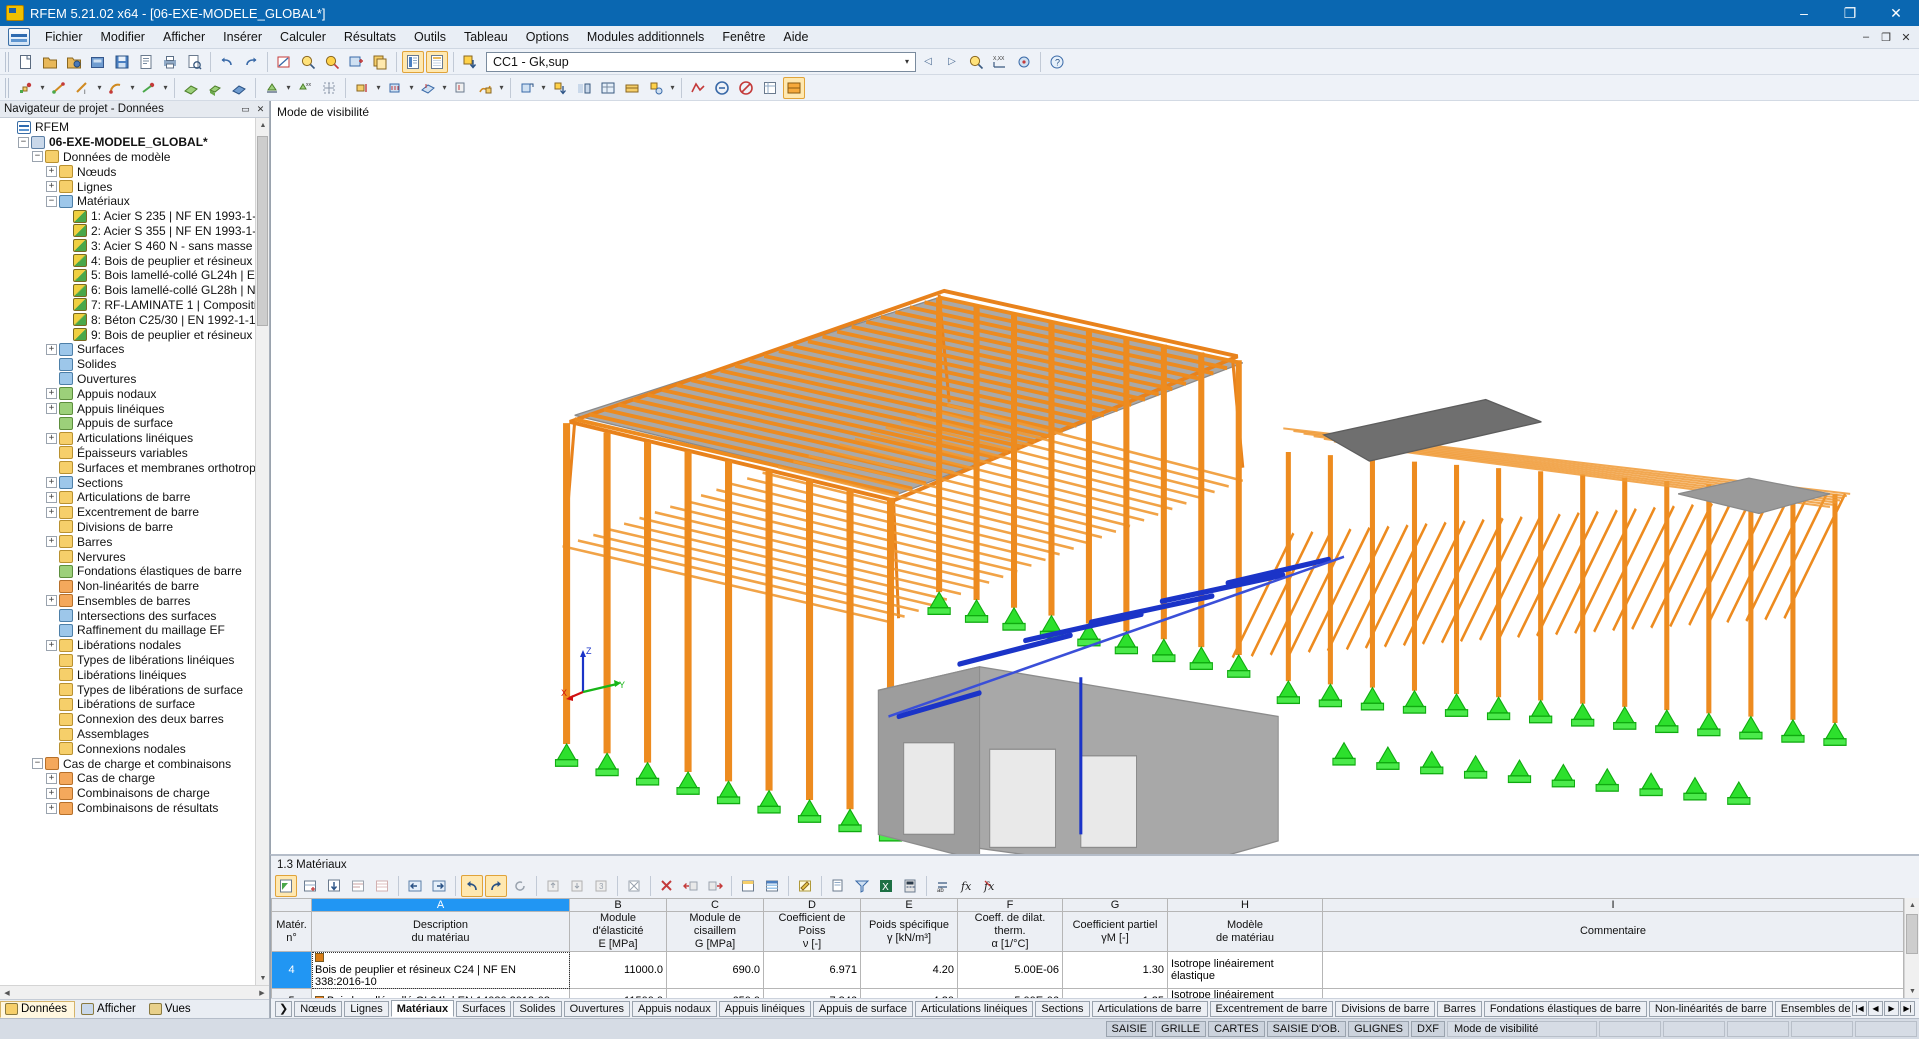  What do you see at coordinates (134, 260) in the screenshot?
I see `tree-item-4-bois-de-peuplier-et-r-sineux-c24-nf: 4: Bois de peuplier et résineux C24 | NF` at bounding box center [134, 260].